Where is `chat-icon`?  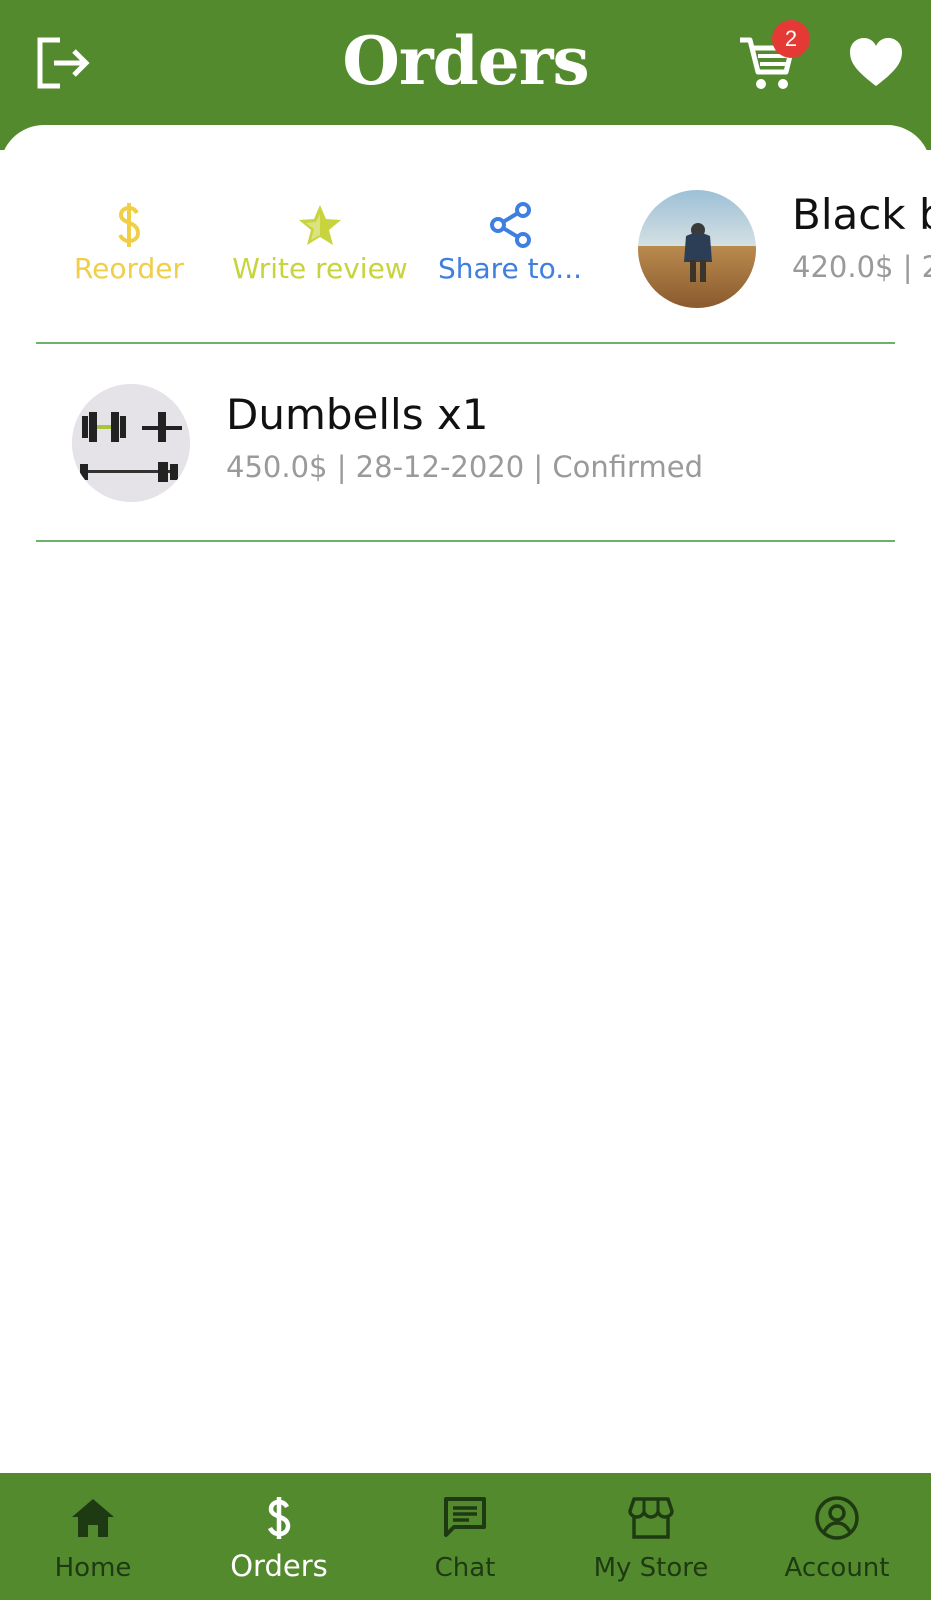 chat-icon is located at coordinates (465, 1517).